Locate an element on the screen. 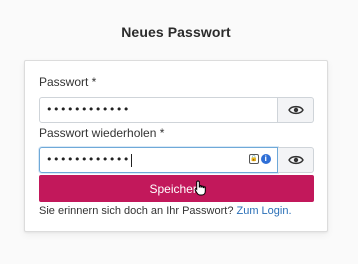  lock-icon: 🔒 is located at coordinates (254, 159).